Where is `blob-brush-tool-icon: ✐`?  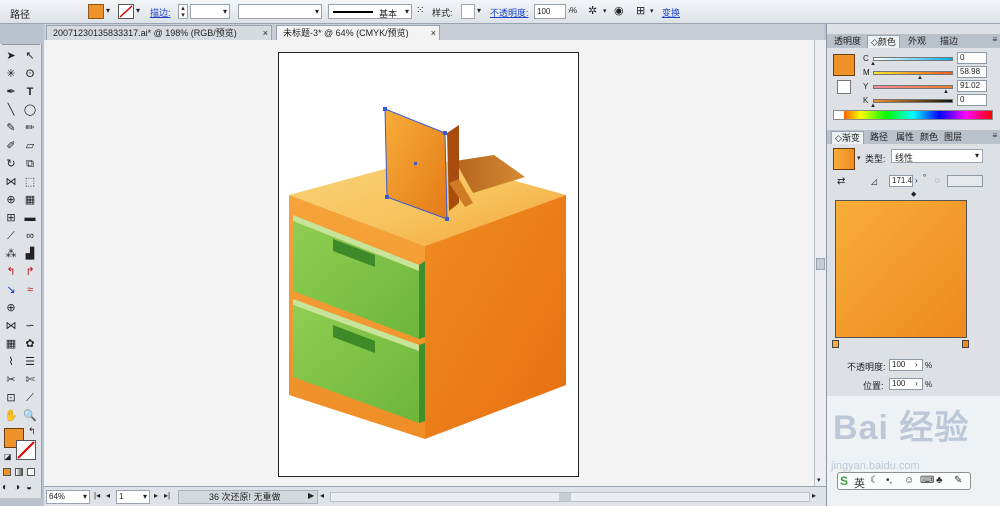 blob-brush-tool-icon: ✐ is located at coordinates (11, 146).